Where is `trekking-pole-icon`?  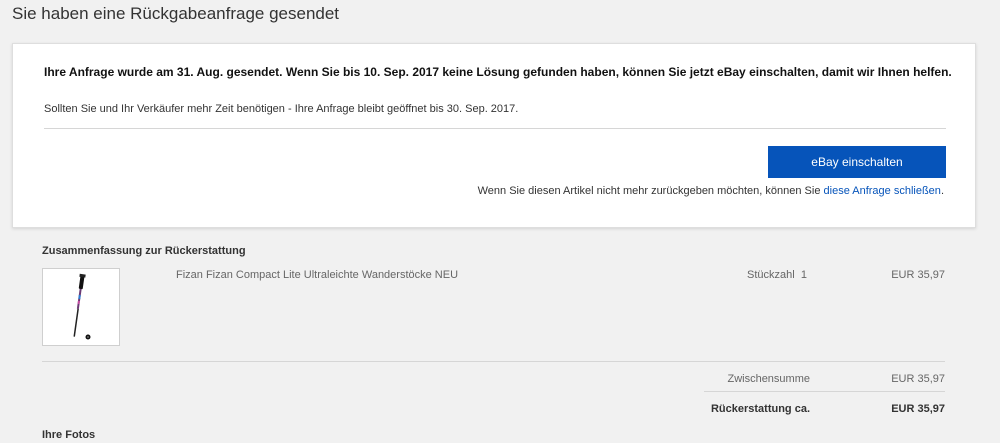 trekking-pole-icon is located at coordinates (82, 306).